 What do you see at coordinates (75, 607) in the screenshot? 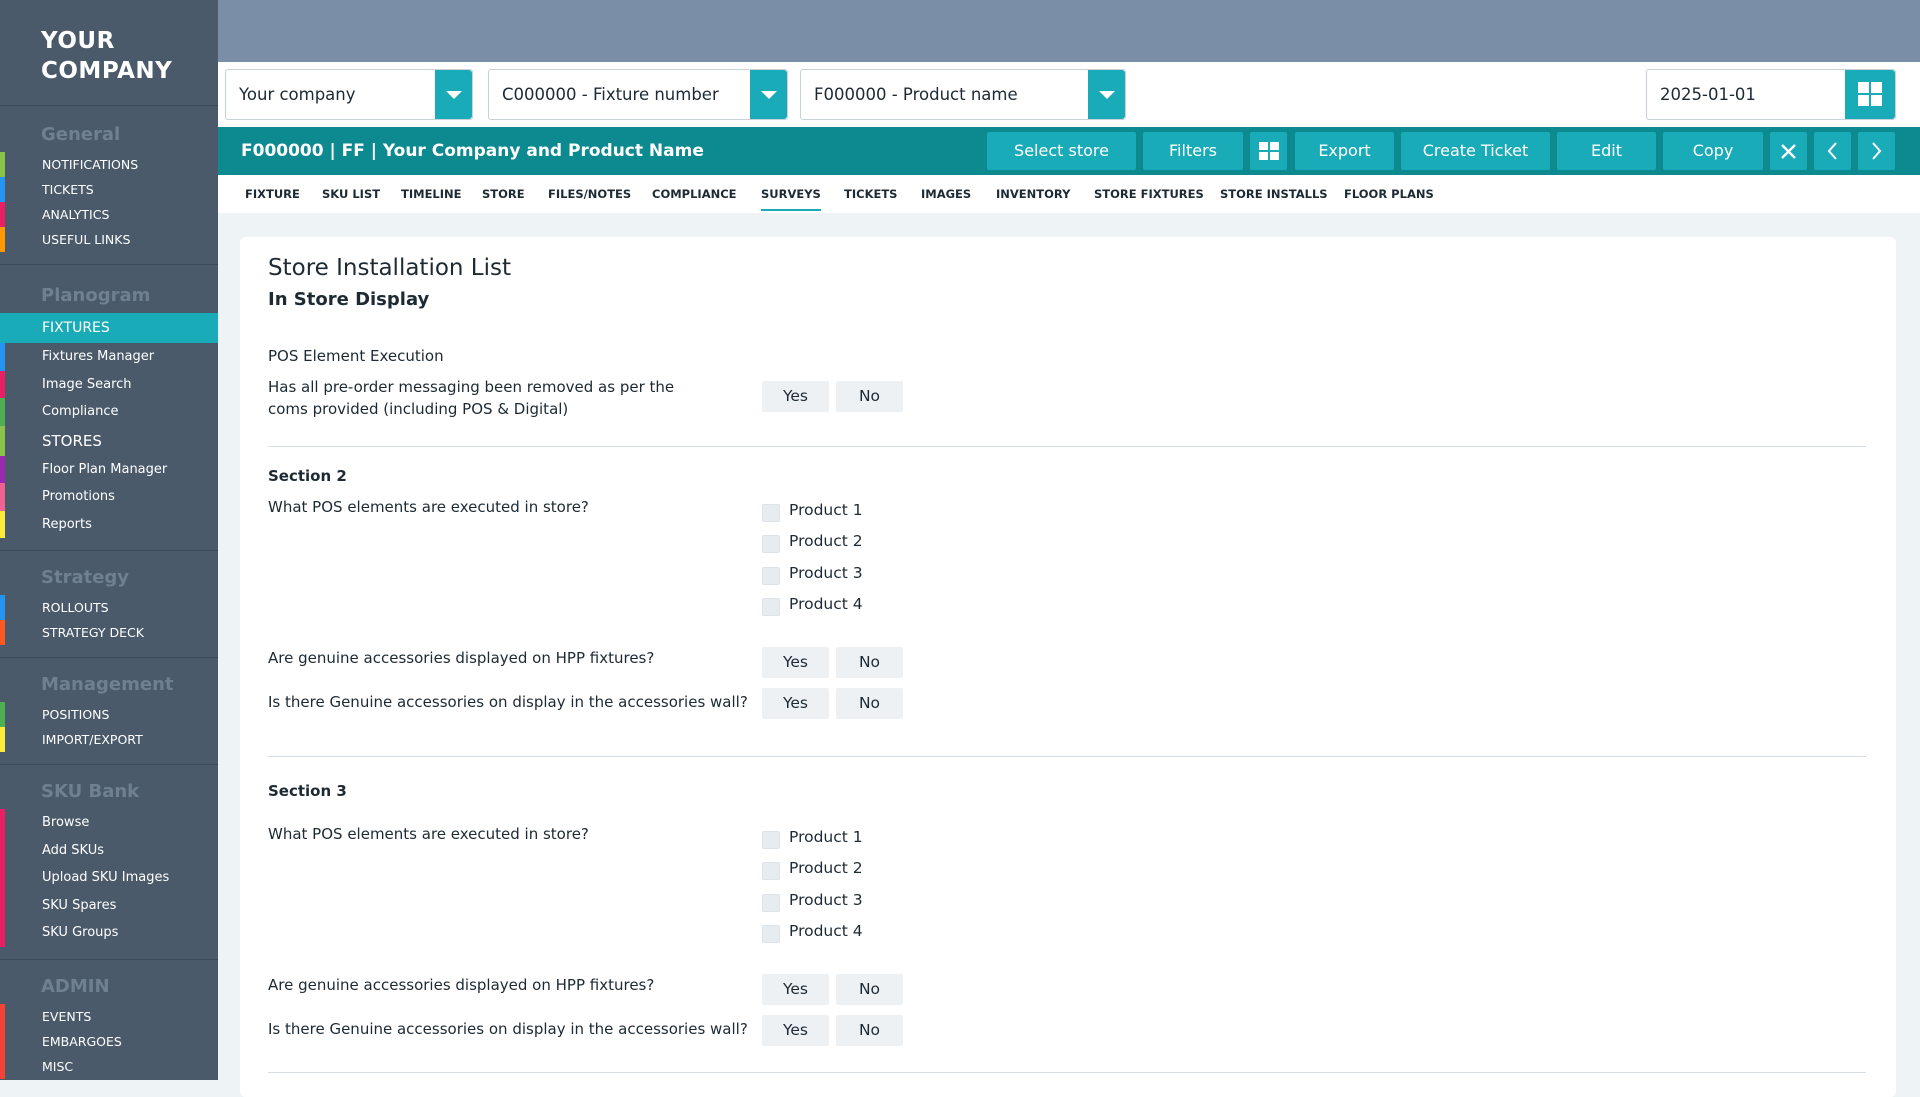
I see `sidebar-item-label: ROLLOUTS` at bounding box center [75, 607].